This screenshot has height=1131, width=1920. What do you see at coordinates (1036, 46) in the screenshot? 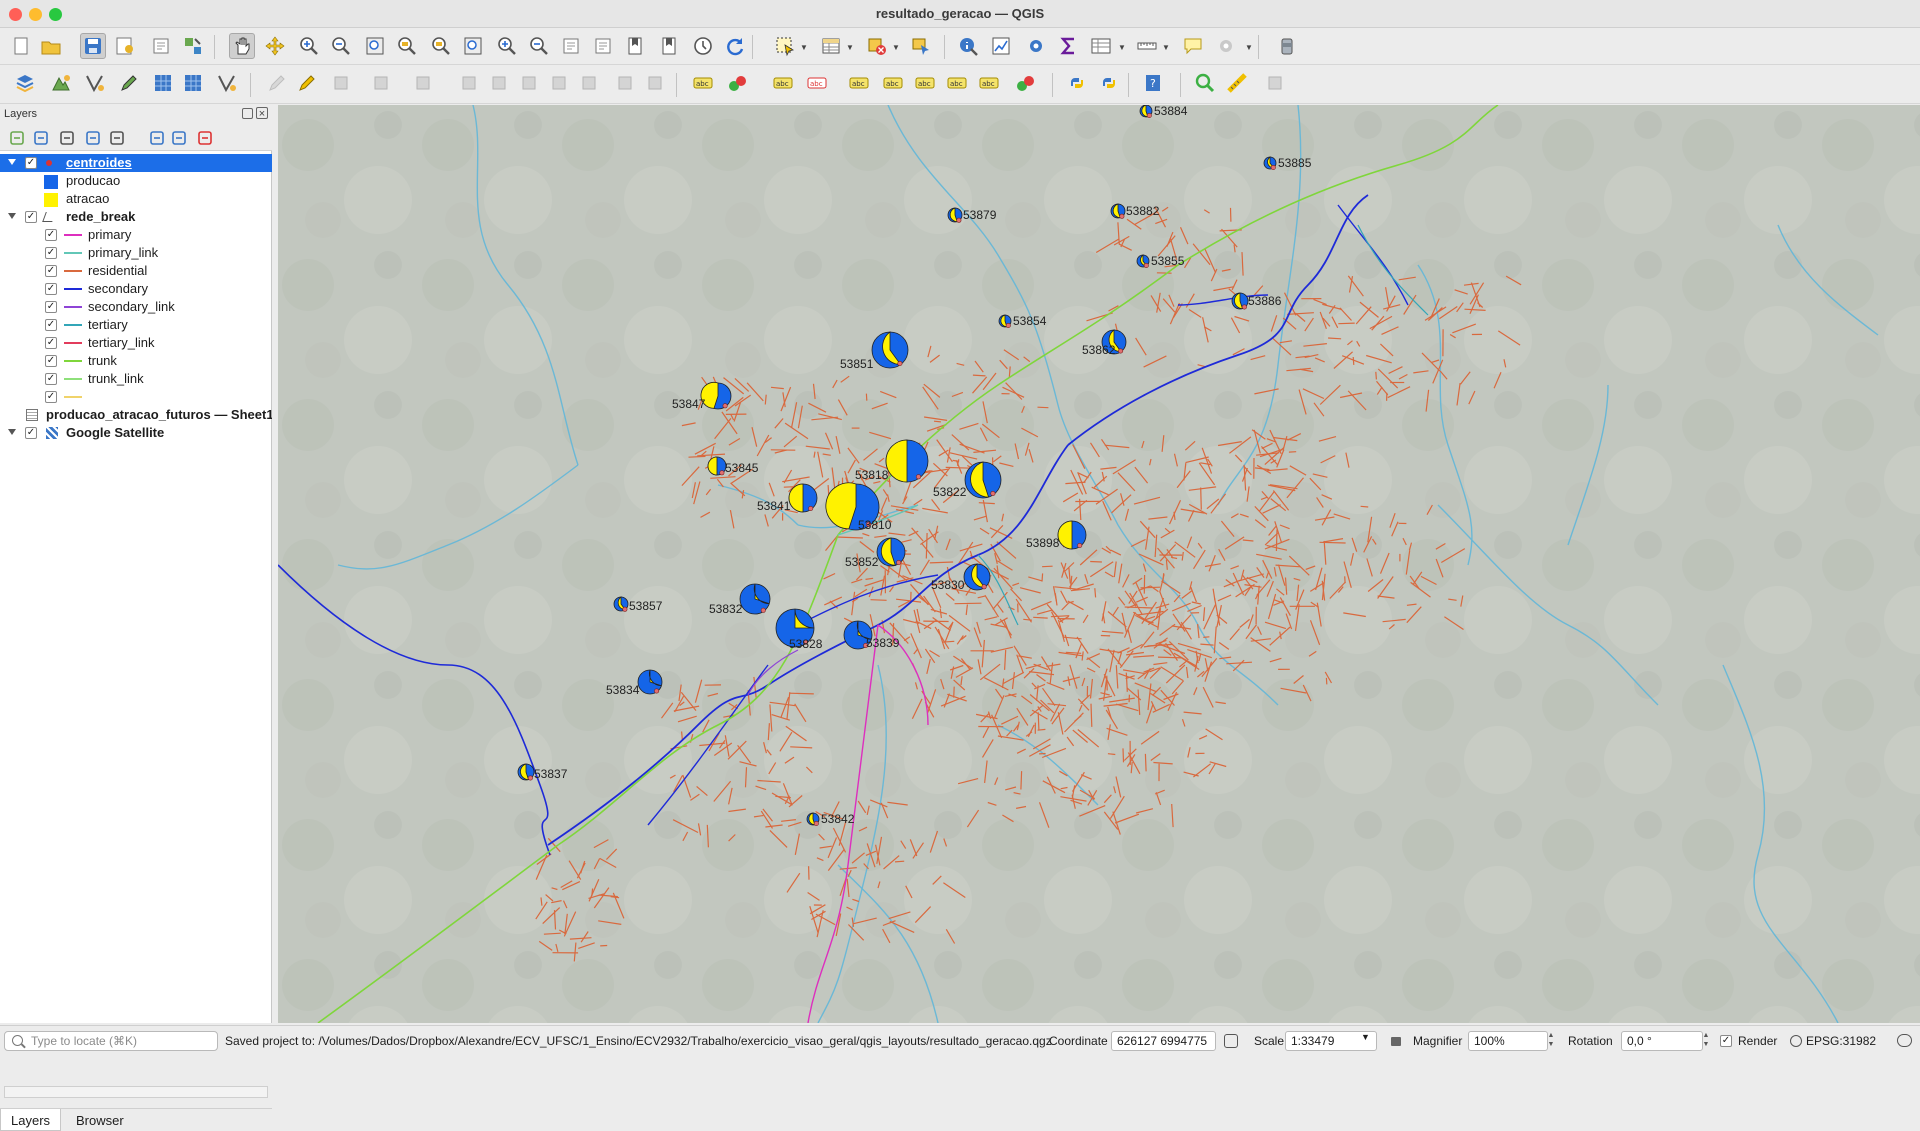
I see `processing-toolbox-icon` at bounding box center [1036, 46].